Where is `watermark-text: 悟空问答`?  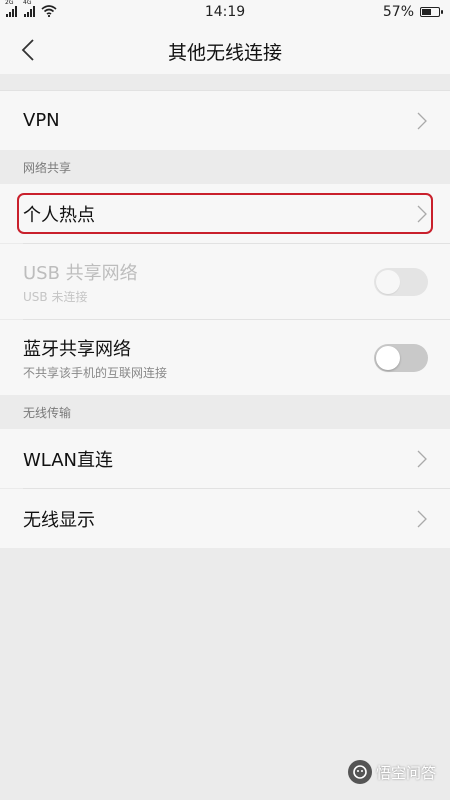 watermark-text: 悟空问答 is located at coordinates (405, 772).